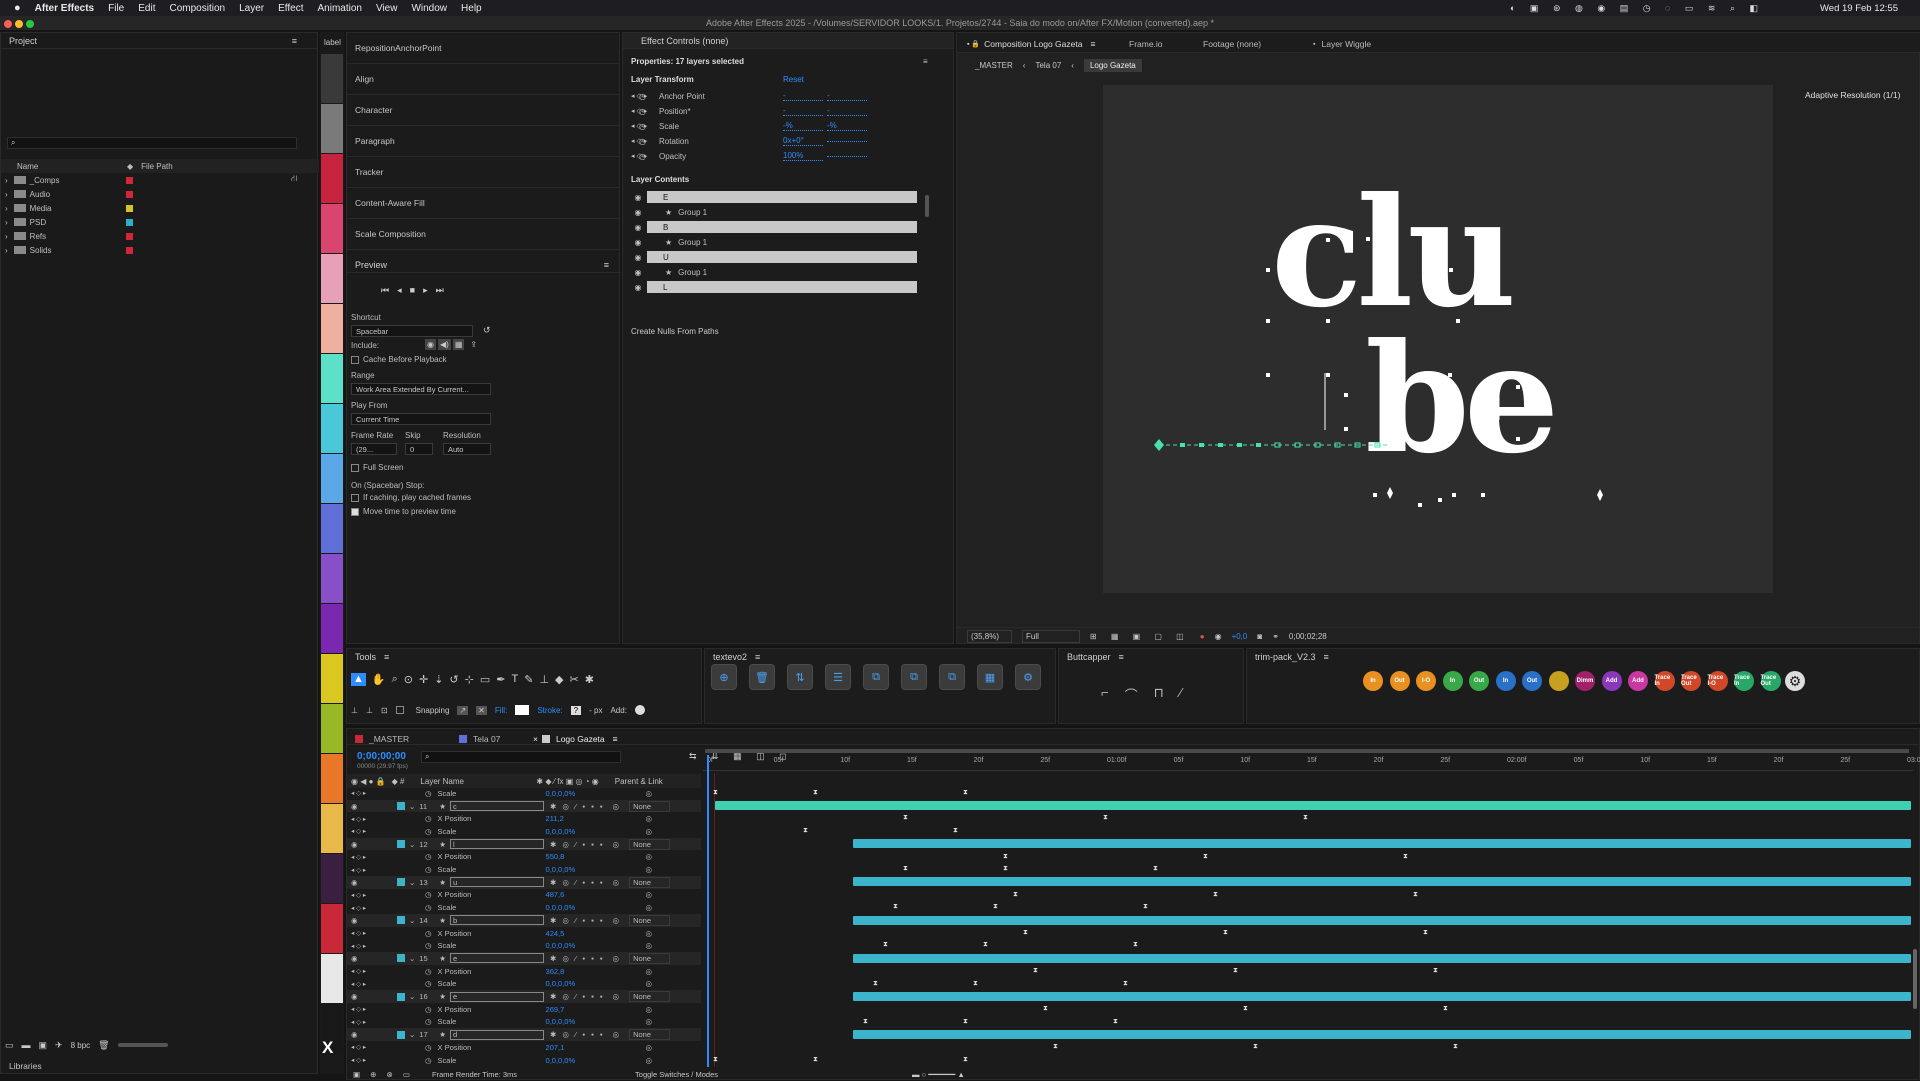 The width and height of the screenshot is (1920, 1081). Describe the element at coordinates (6, 180) in the screenshot. I see `expand-arrow-icon: ›` at that location.